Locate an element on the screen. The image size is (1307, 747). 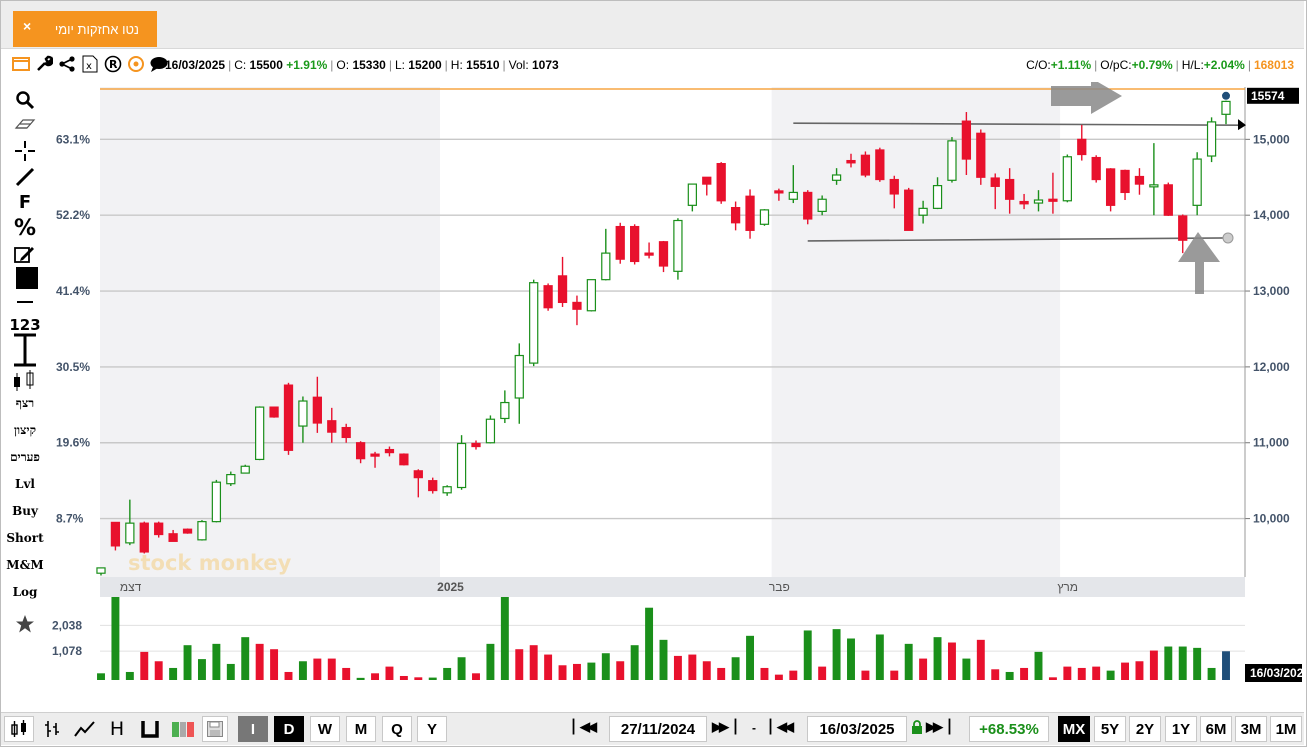
x-tick-label: פבר is located at coordinates (779, 587).